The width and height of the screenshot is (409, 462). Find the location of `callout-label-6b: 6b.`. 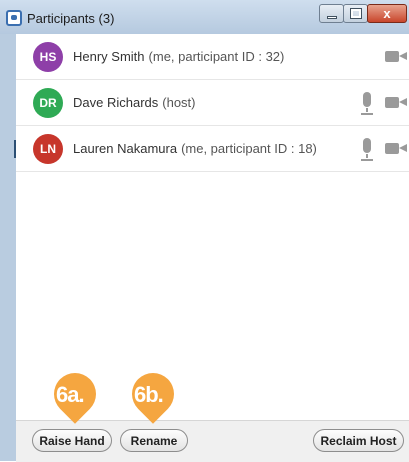

callout-label-6b: 6b. is located at coordinates (149, 394).